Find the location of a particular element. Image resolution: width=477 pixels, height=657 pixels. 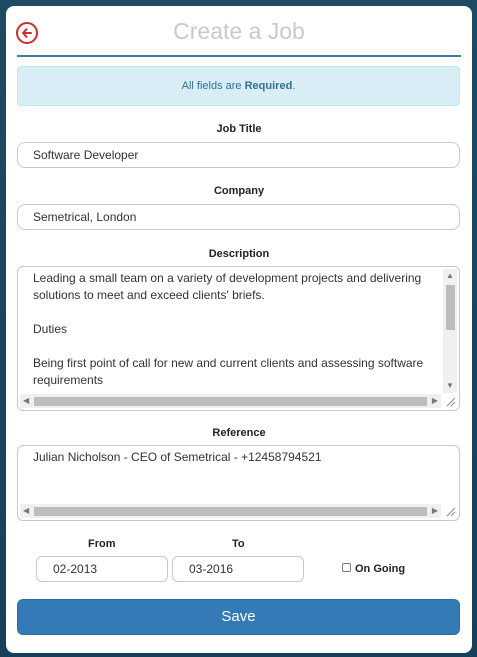

ongoing-label: On Going is located at coordinates (380, 569).